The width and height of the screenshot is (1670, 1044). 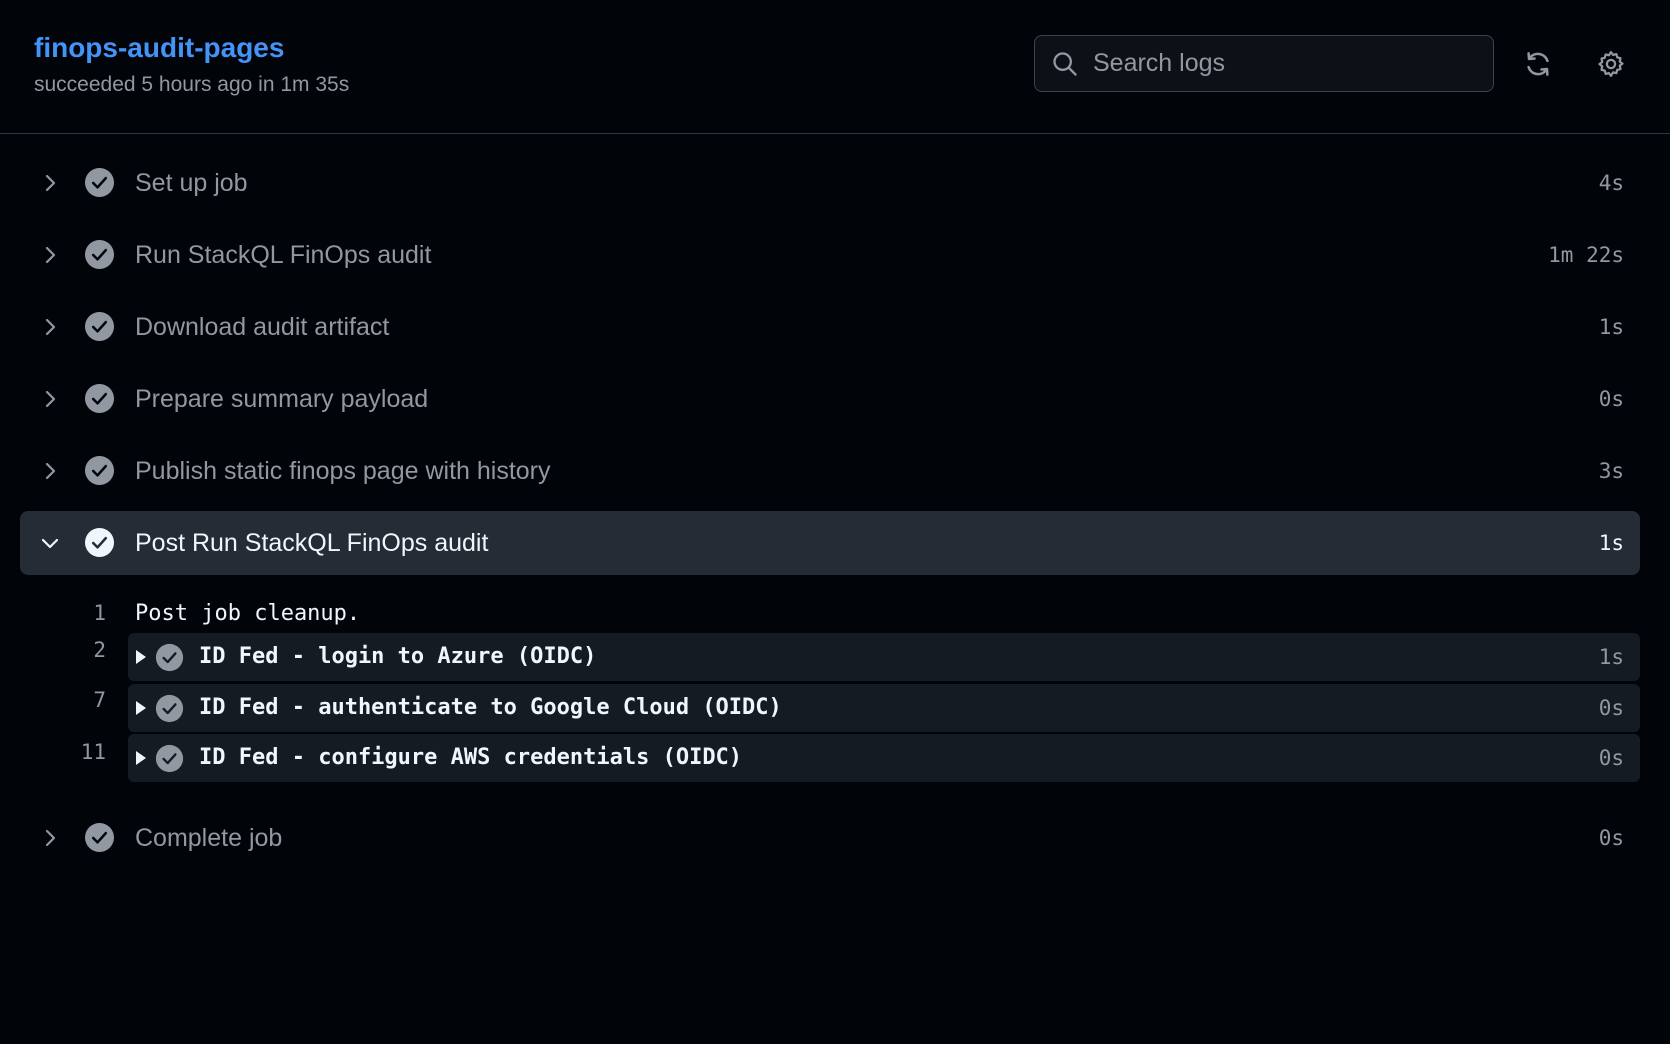 I want to click on log-line-number: 7, so click(x=99, y=700).